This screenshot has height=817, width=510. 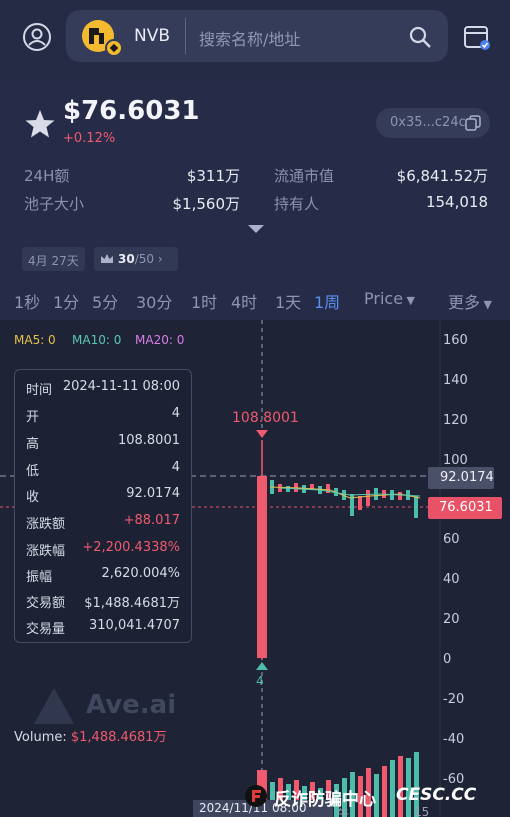 I want to click on tooltip-value: 310,041.4707, so click(x=134, y=625).